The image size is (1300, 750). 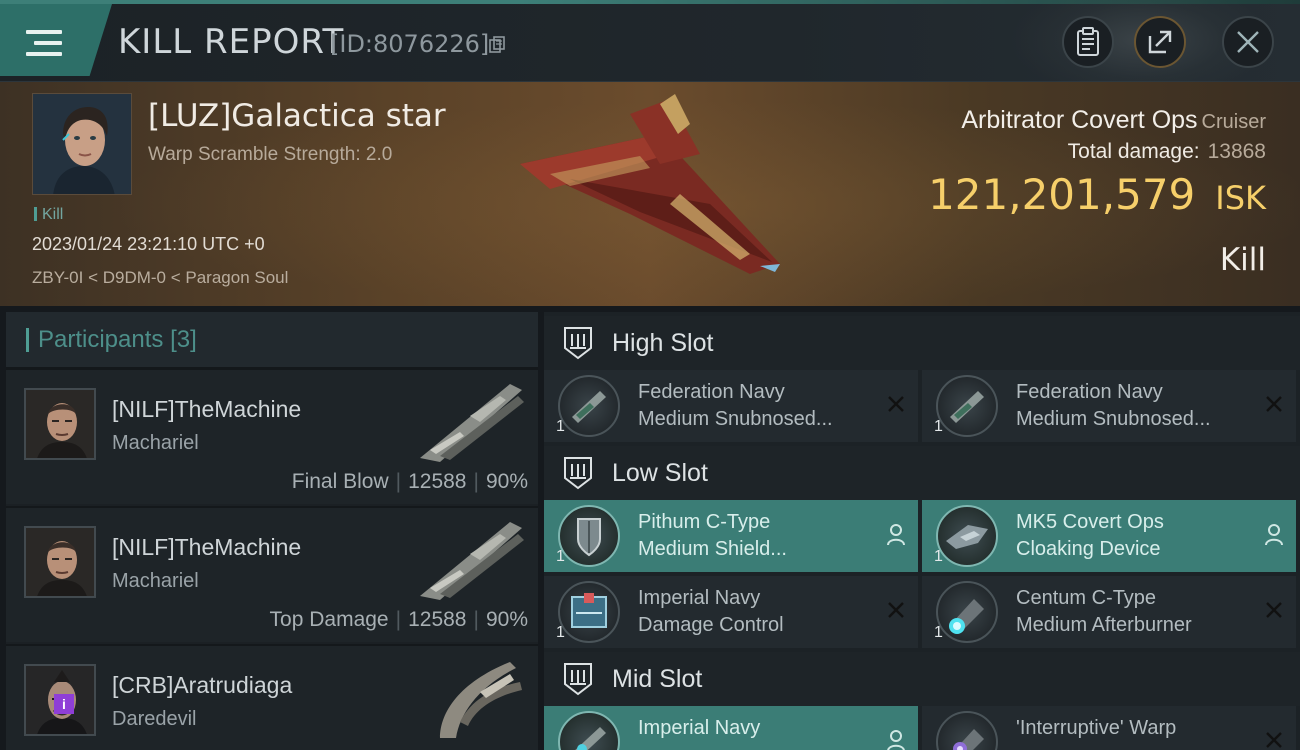 What do you see at coordinates (1133, 151) in the screenshot?
I see `total-damage-label: Total damage:` at bounding box center [1133, 151].